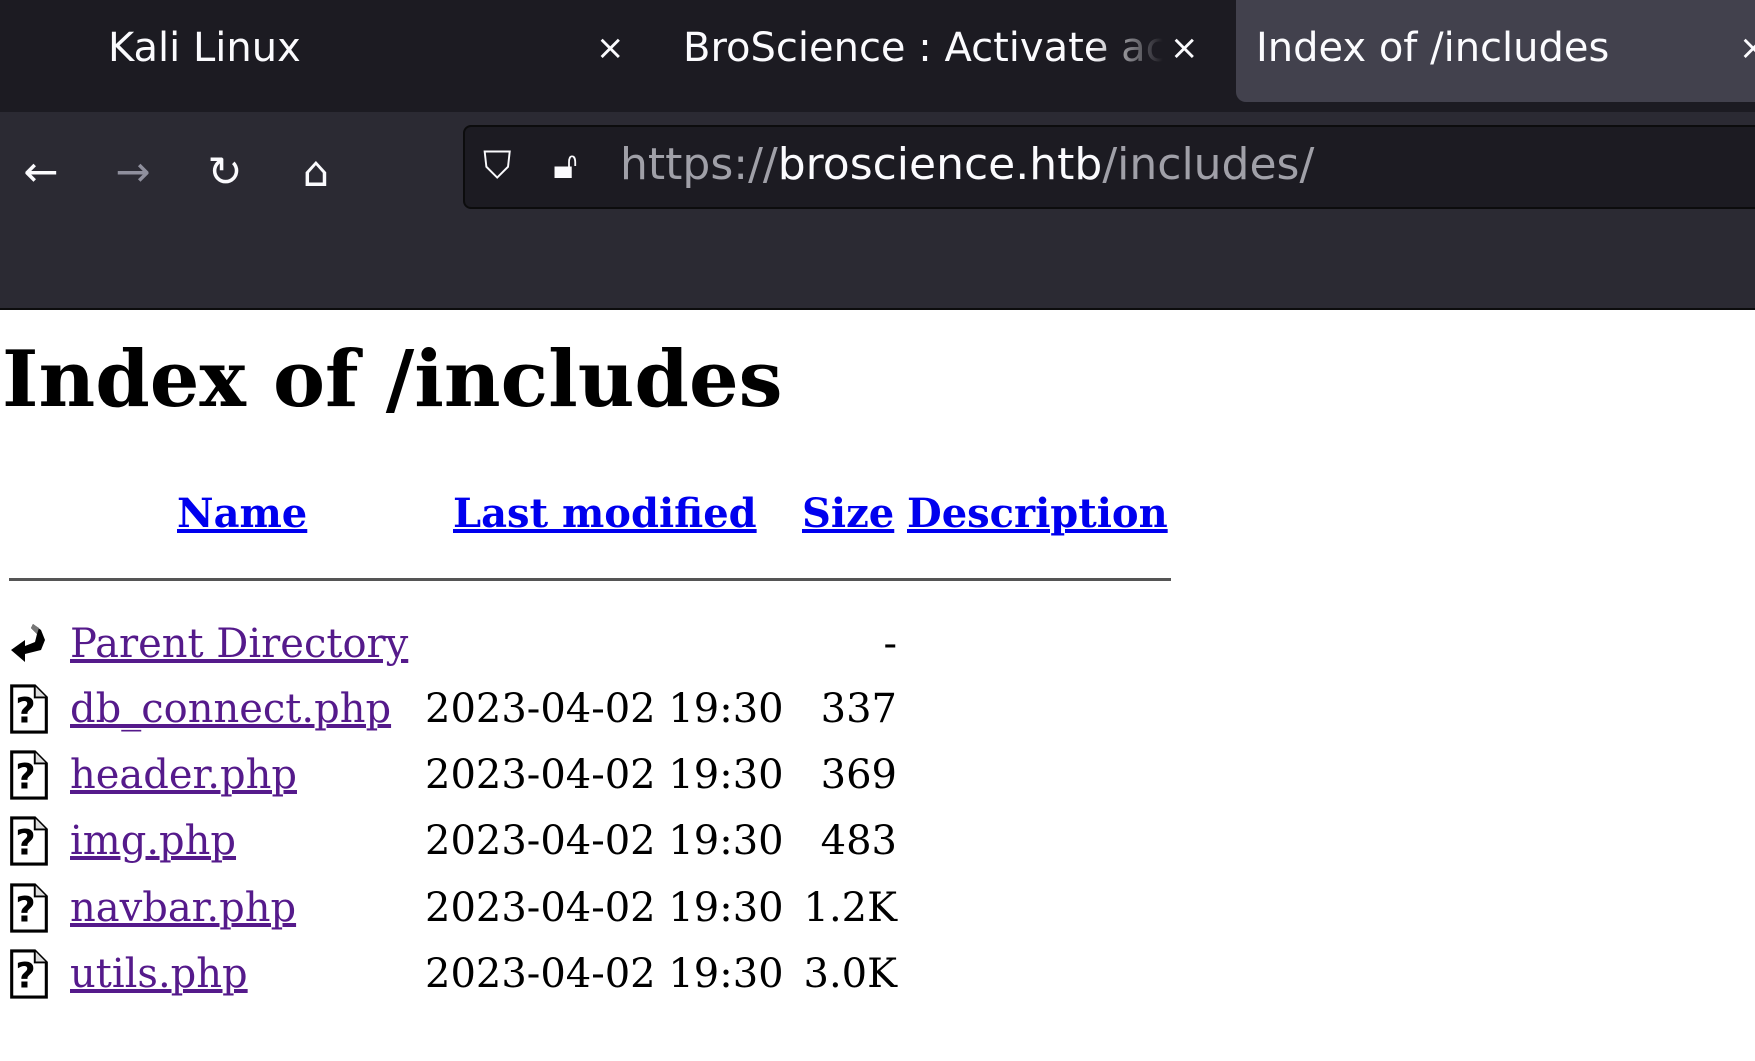  I want to click on table-row: ? img.php 2023-04-02 19:30 483, so click(600, 841).